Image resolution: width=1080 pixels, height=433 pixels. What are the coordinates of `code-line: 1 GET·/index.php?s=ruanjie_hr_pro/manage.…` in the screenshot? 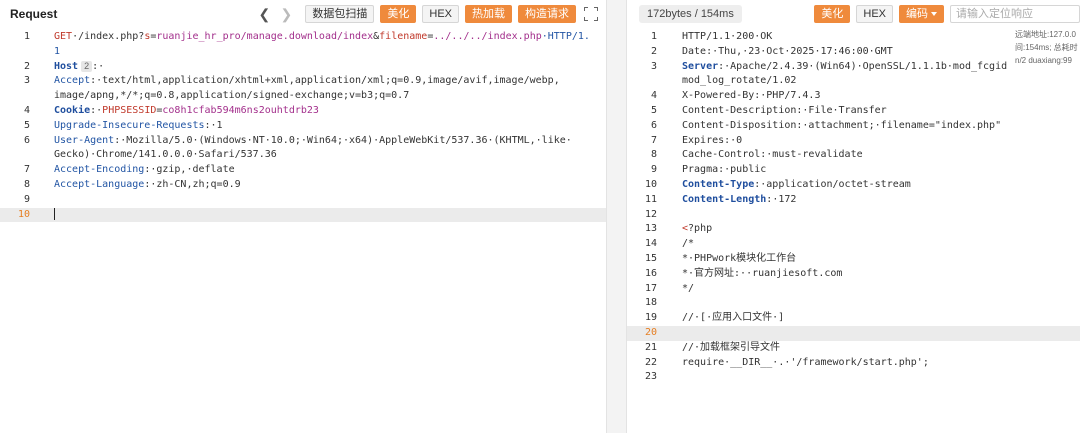 It's located at (303, 37).